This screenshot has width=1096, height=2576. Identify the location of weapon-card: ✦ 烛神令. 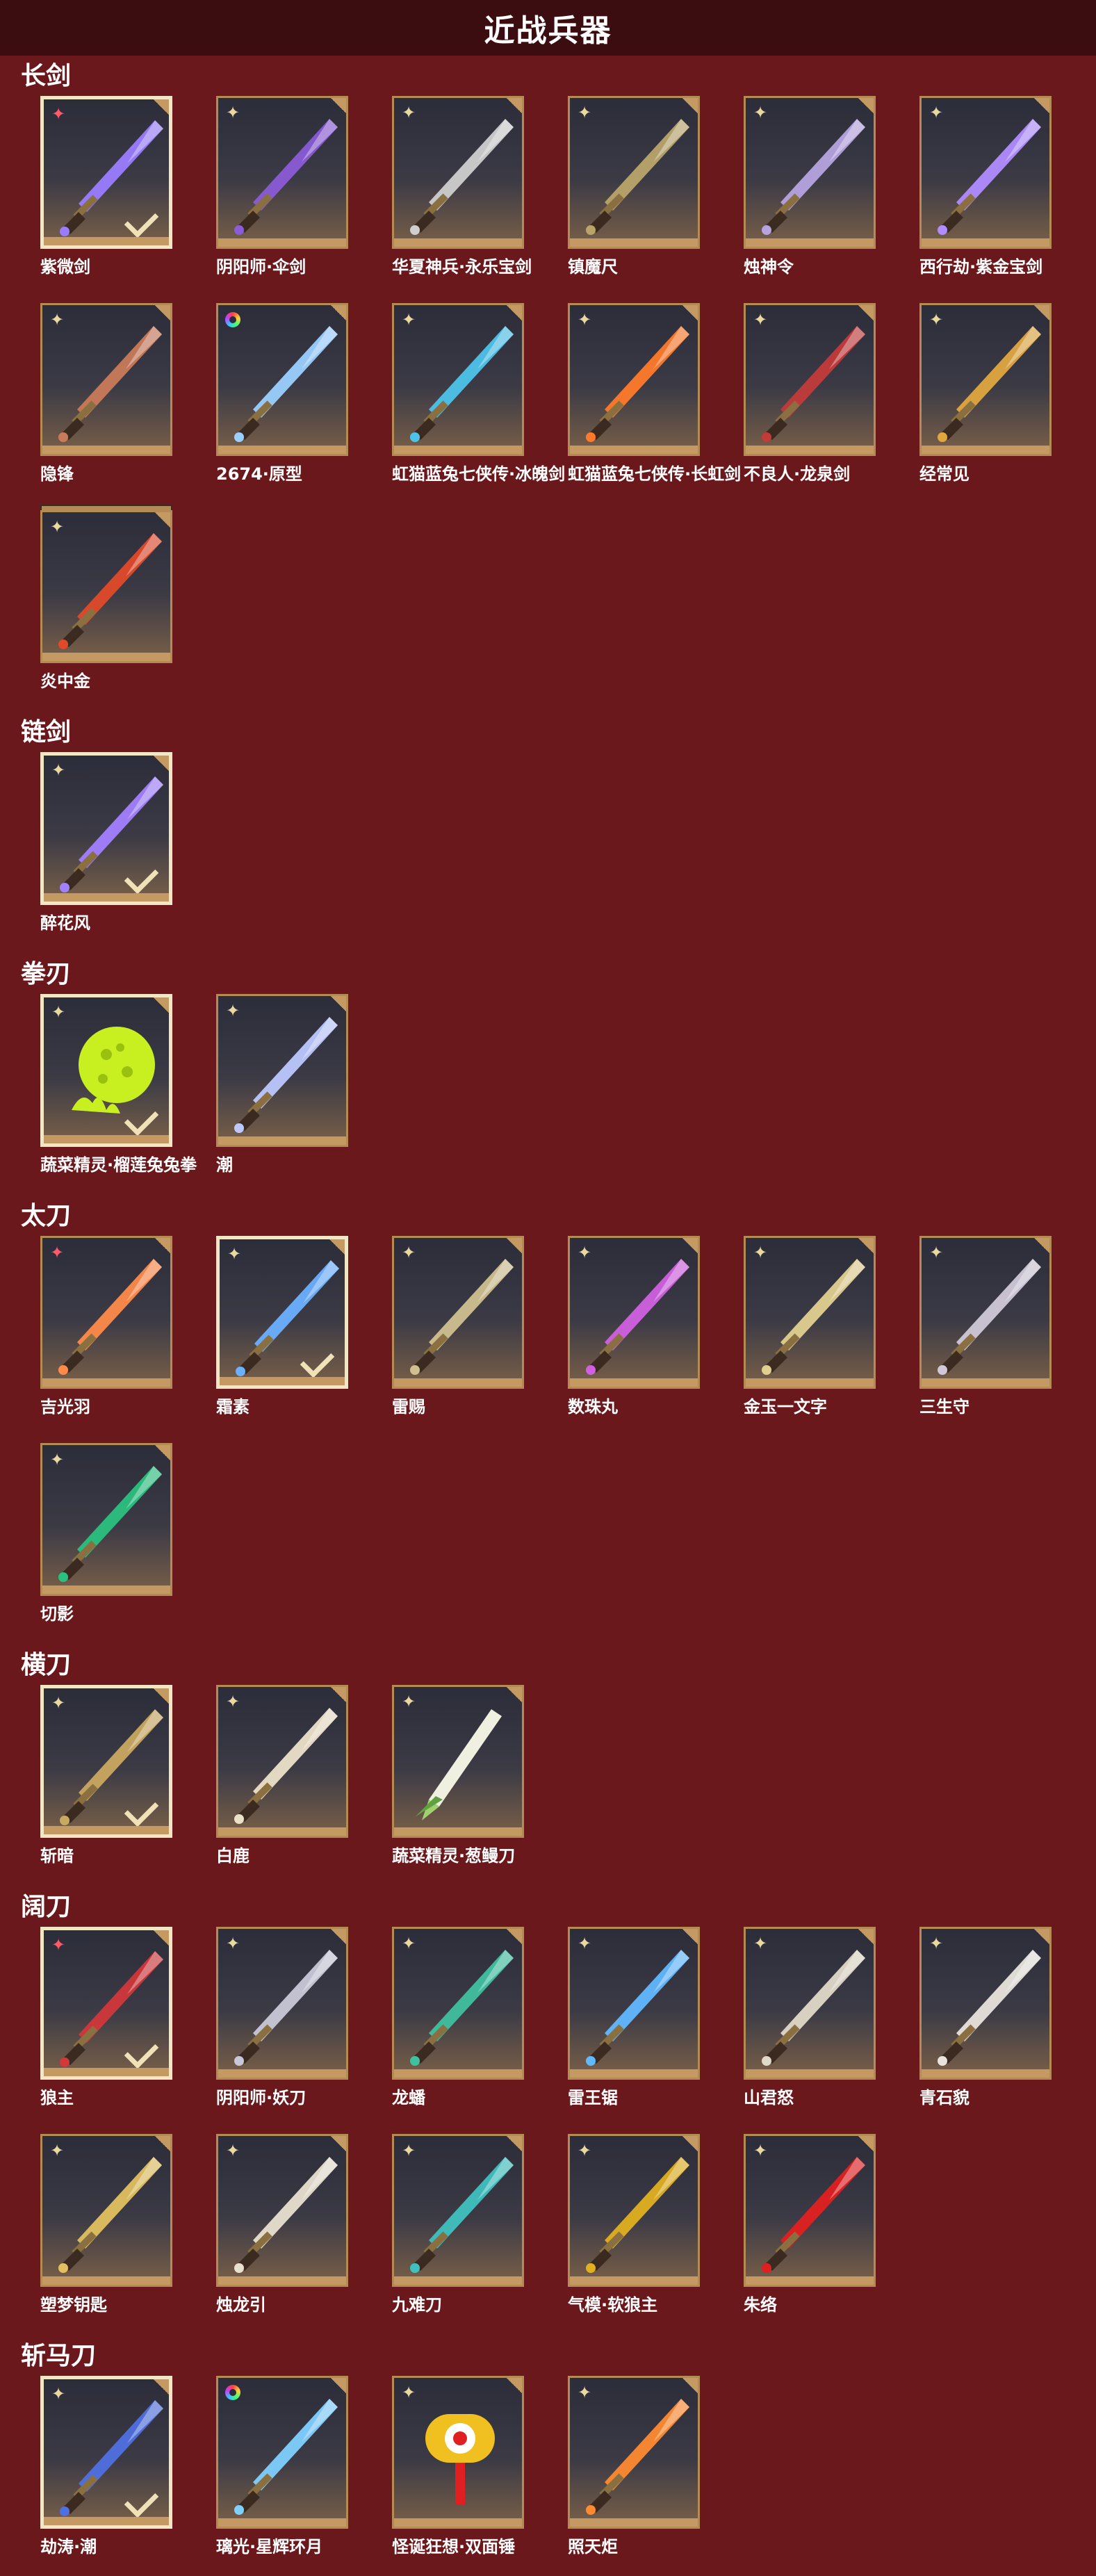
(832, 196).